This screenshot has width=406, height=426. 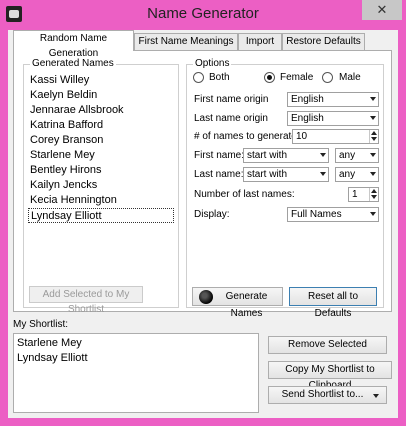 What do you see at coordinates (350, 77) in the screenshot?
I see `gender-male-label: Male` at bounding box center [350, 77].